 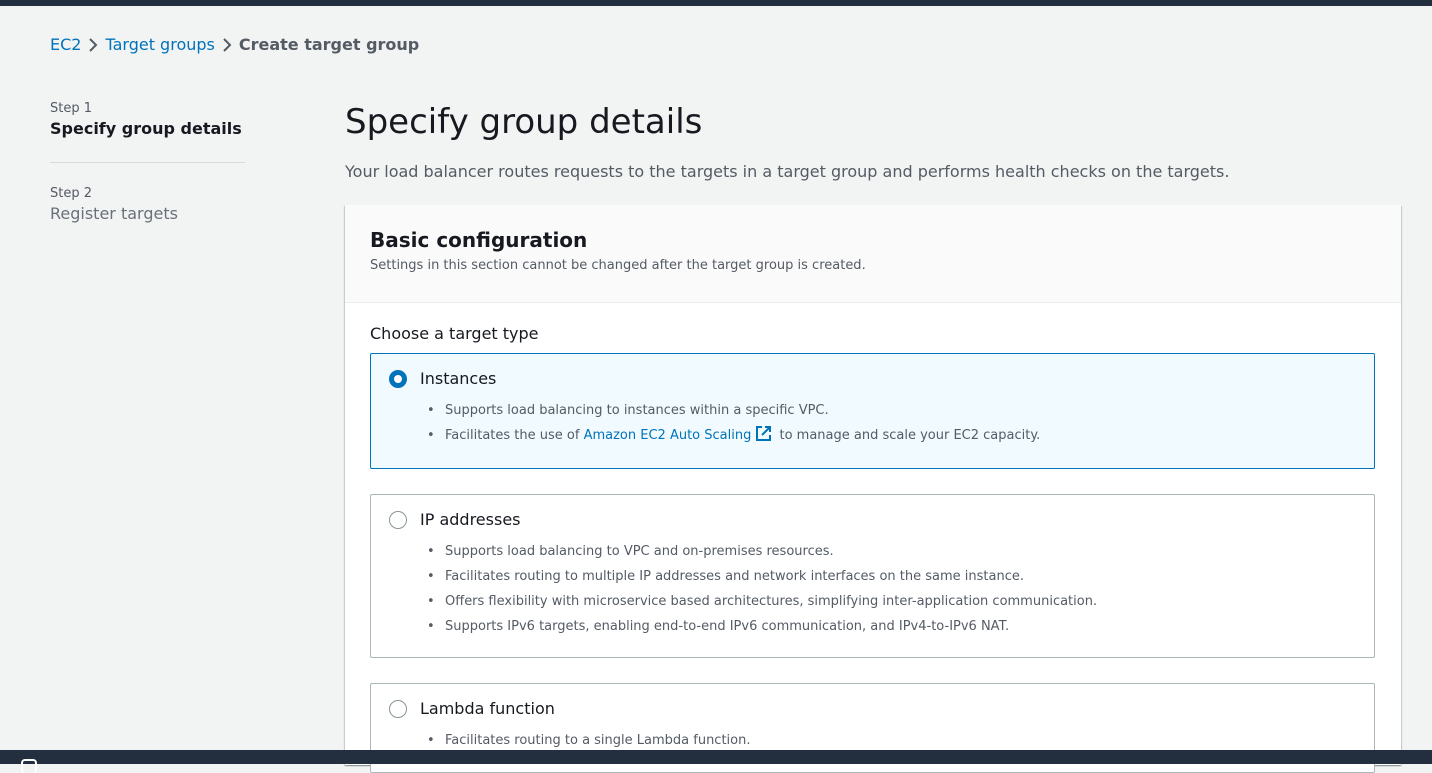 I want to click on step-1: Step 1 Specify group details, so click(x=147, y=120).